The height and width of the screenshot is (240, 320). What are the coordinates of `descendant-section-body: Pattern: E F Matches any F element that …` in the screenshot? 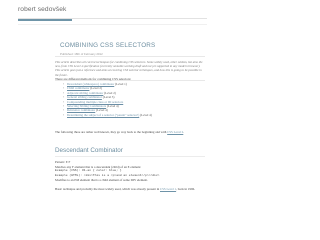 It's located at (130, 176).